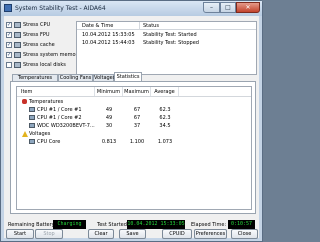 The height and width of the screenshot is (242, 320). Describe the element at coordinates (59, 118) in the screenshot. I see `item-name: CPU #1 / Core #2` at that location.